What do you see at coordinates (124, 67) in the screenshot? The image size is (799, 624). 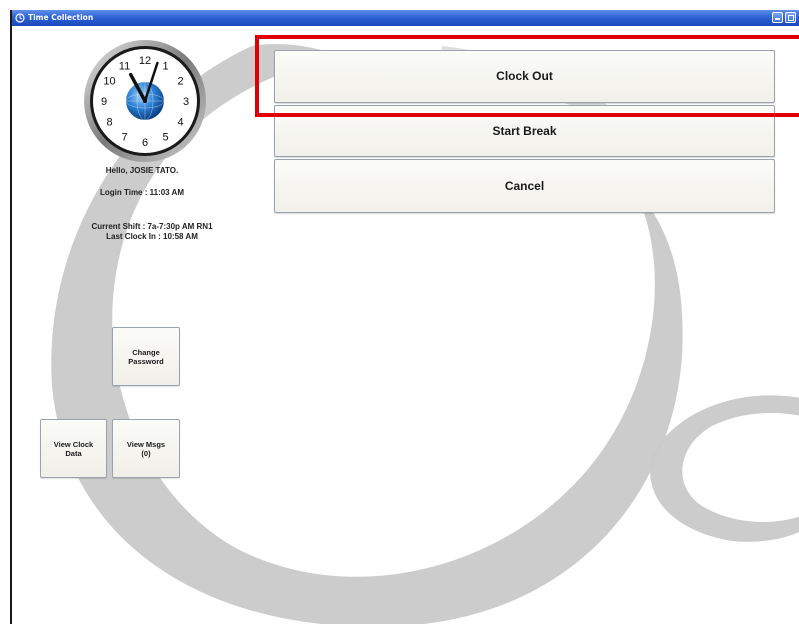 I see `clock-number: 11` at bounding box center [124, 67].